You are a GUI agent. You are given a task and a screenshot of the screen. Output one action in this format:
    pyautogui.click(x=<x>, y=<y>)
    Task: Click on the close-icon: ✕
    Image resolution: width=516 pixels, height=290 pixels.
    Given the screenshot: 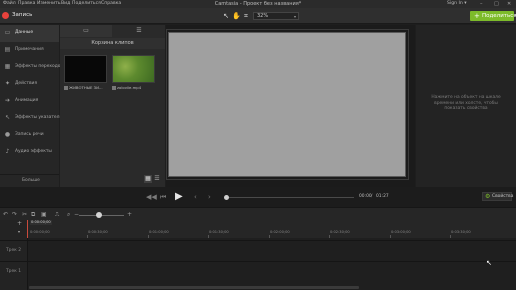 What is the action you would take?
    pyautogui.click(x=509, y=4)
    